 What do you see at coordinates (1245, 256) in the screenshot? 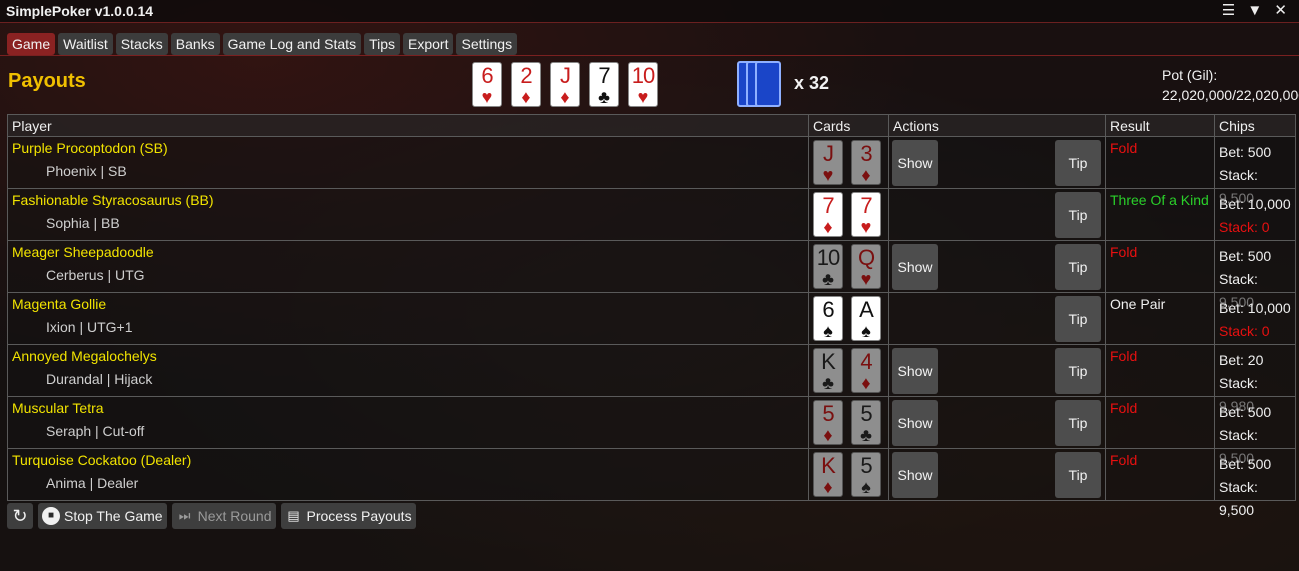
I see `bet-amount: Bet: 500` at bounding box center [1245, 256].